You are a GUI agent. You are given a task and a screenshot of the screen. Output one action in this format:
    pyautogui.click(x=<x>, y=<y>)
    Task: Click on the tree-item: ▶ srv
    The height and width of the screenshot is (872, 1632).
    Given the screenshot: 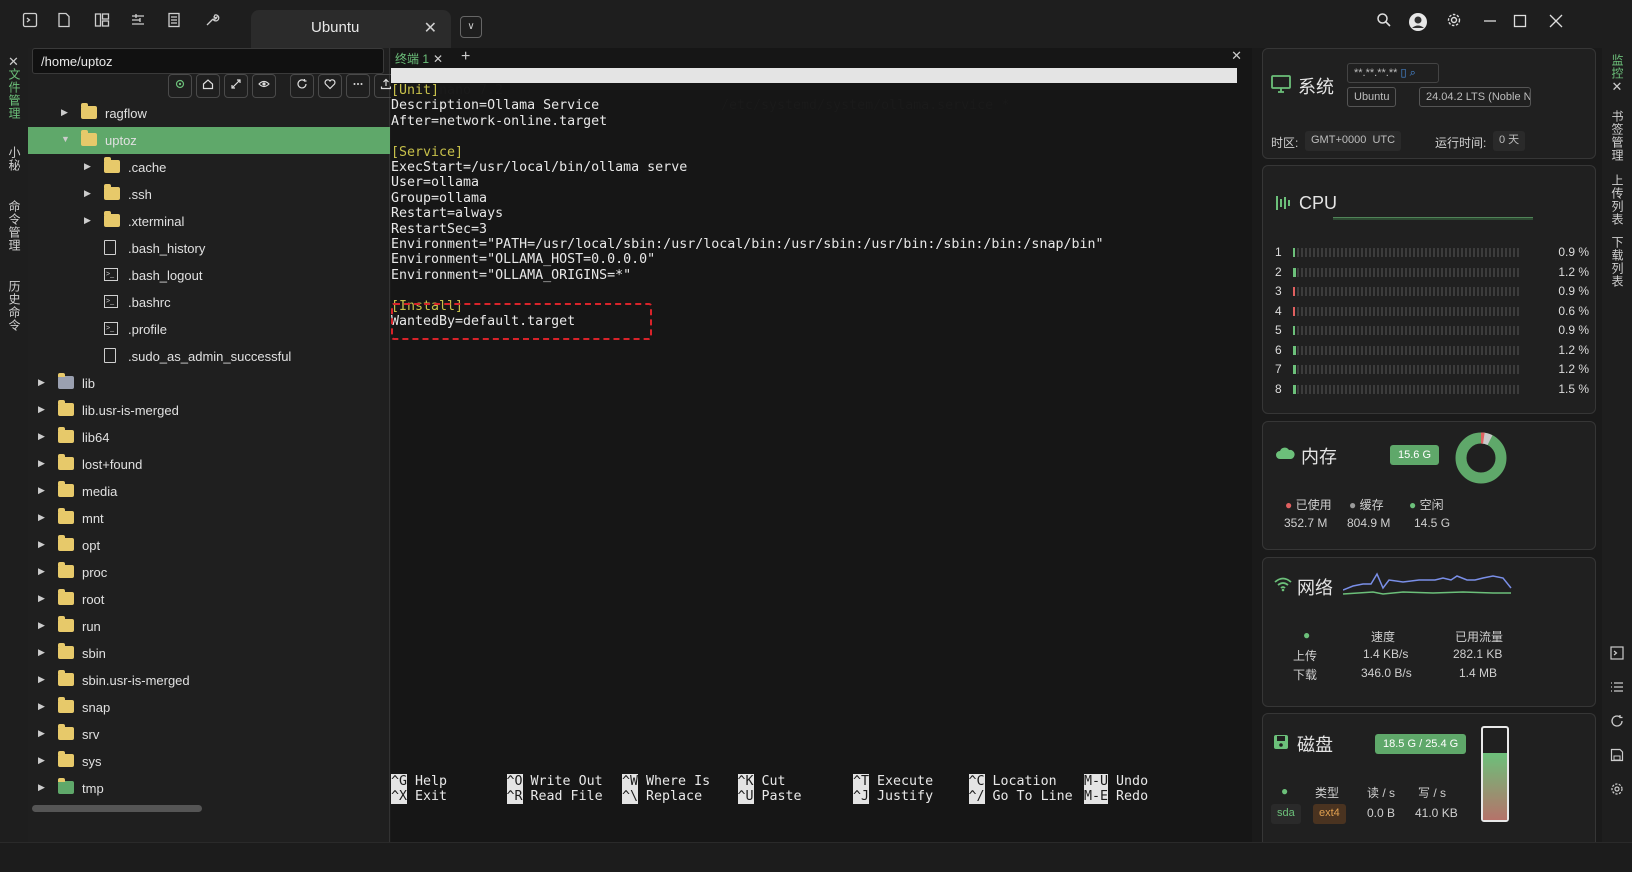 What is the action you would take?
    pyautogui.click(x=209, y=734)
    